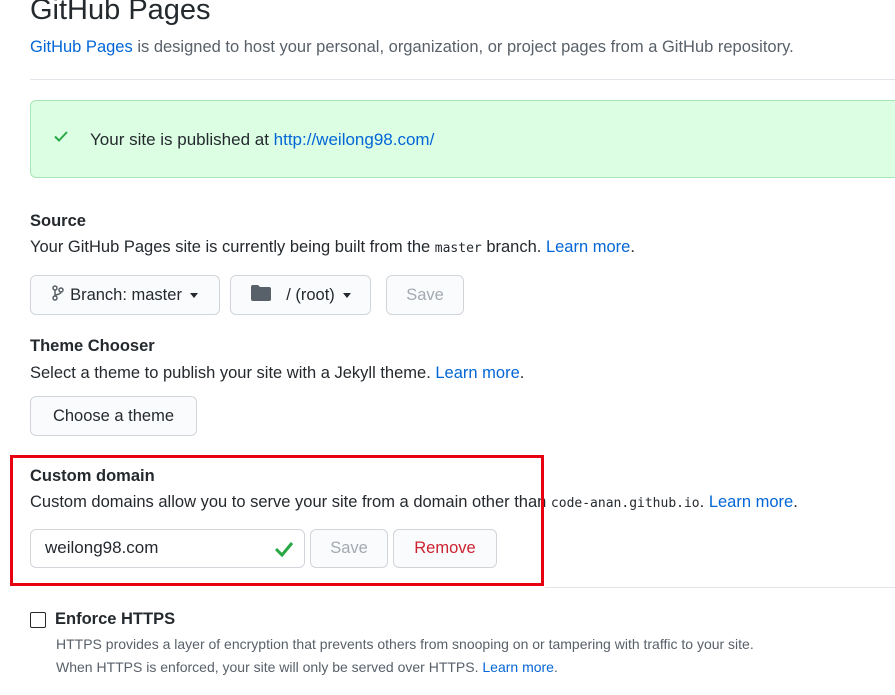  Describe the element at coordinates (113, 416) in the screenshot. I see `choose-theme-button: Choose a theme` at that location.